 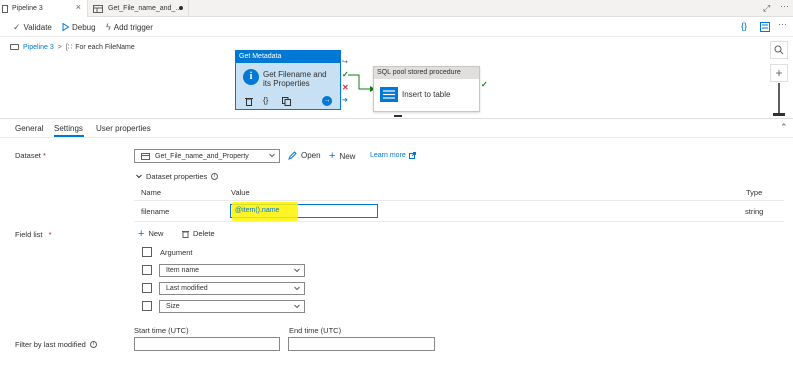 I want to click on collapse-panel-icon: ⌃, so click(x=784, y=127).